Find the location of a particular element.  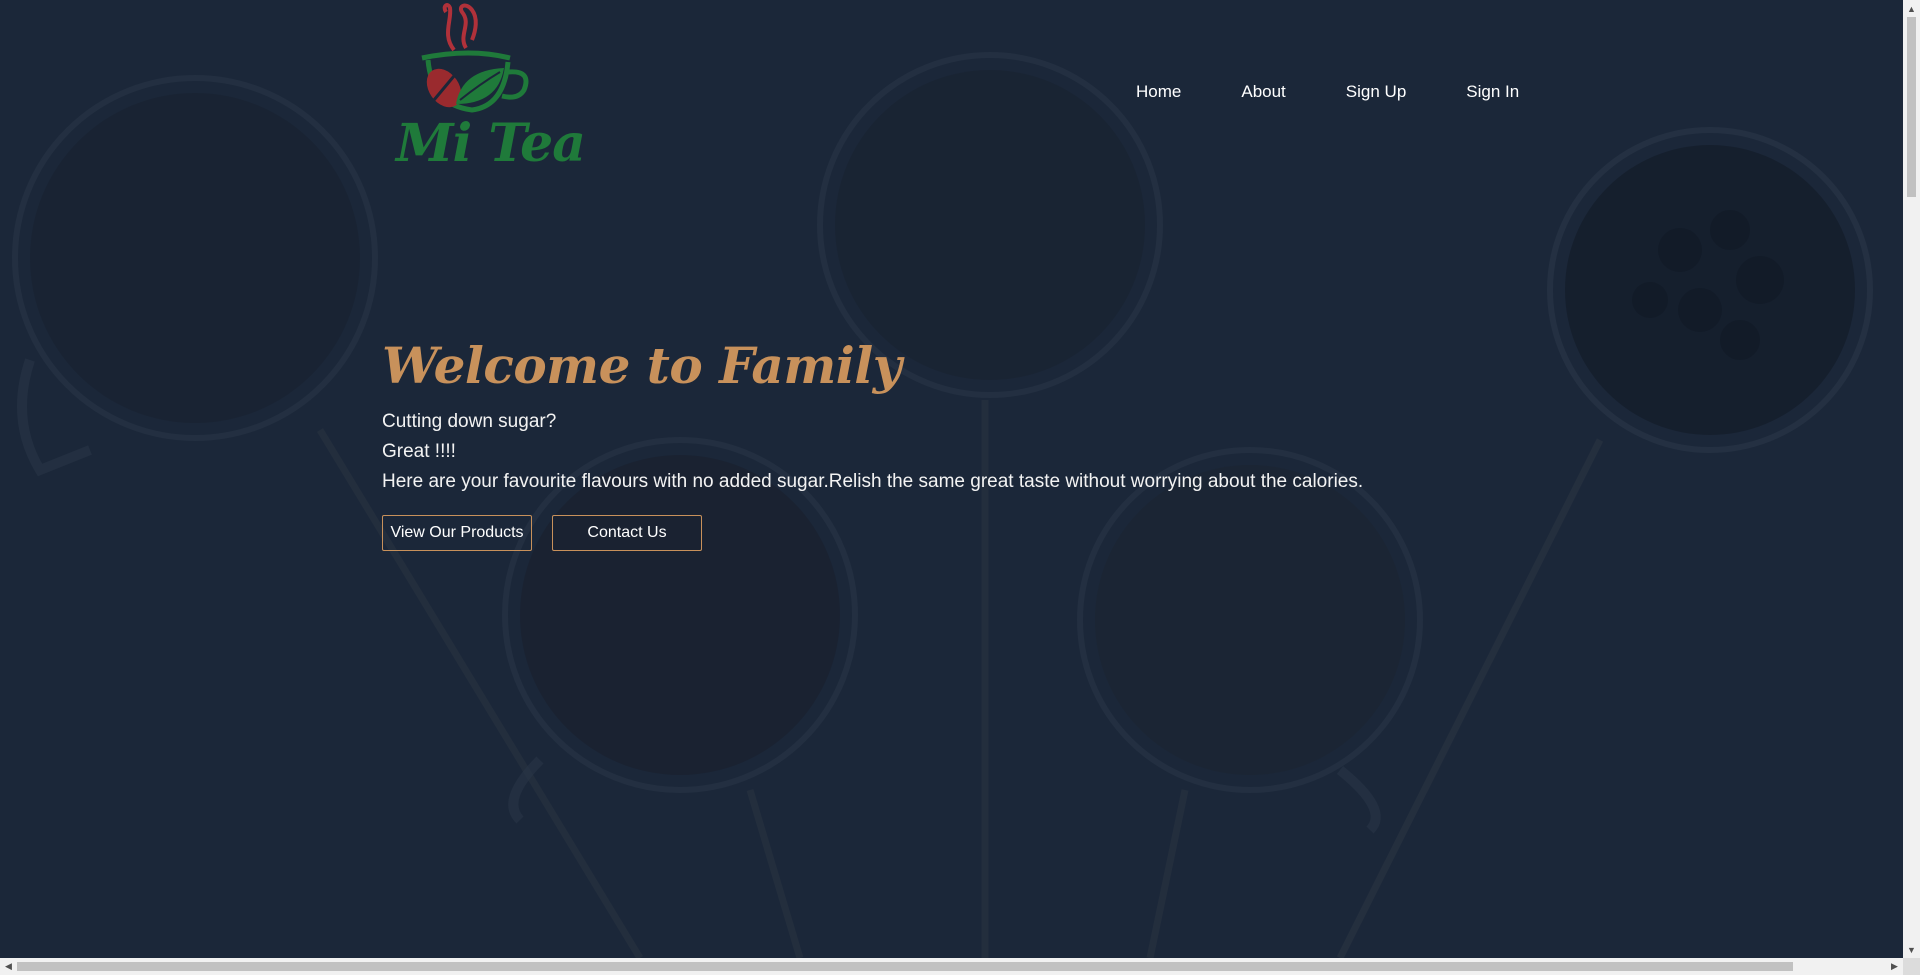

scrollbar-corner is located at coordinates (1911, 966).